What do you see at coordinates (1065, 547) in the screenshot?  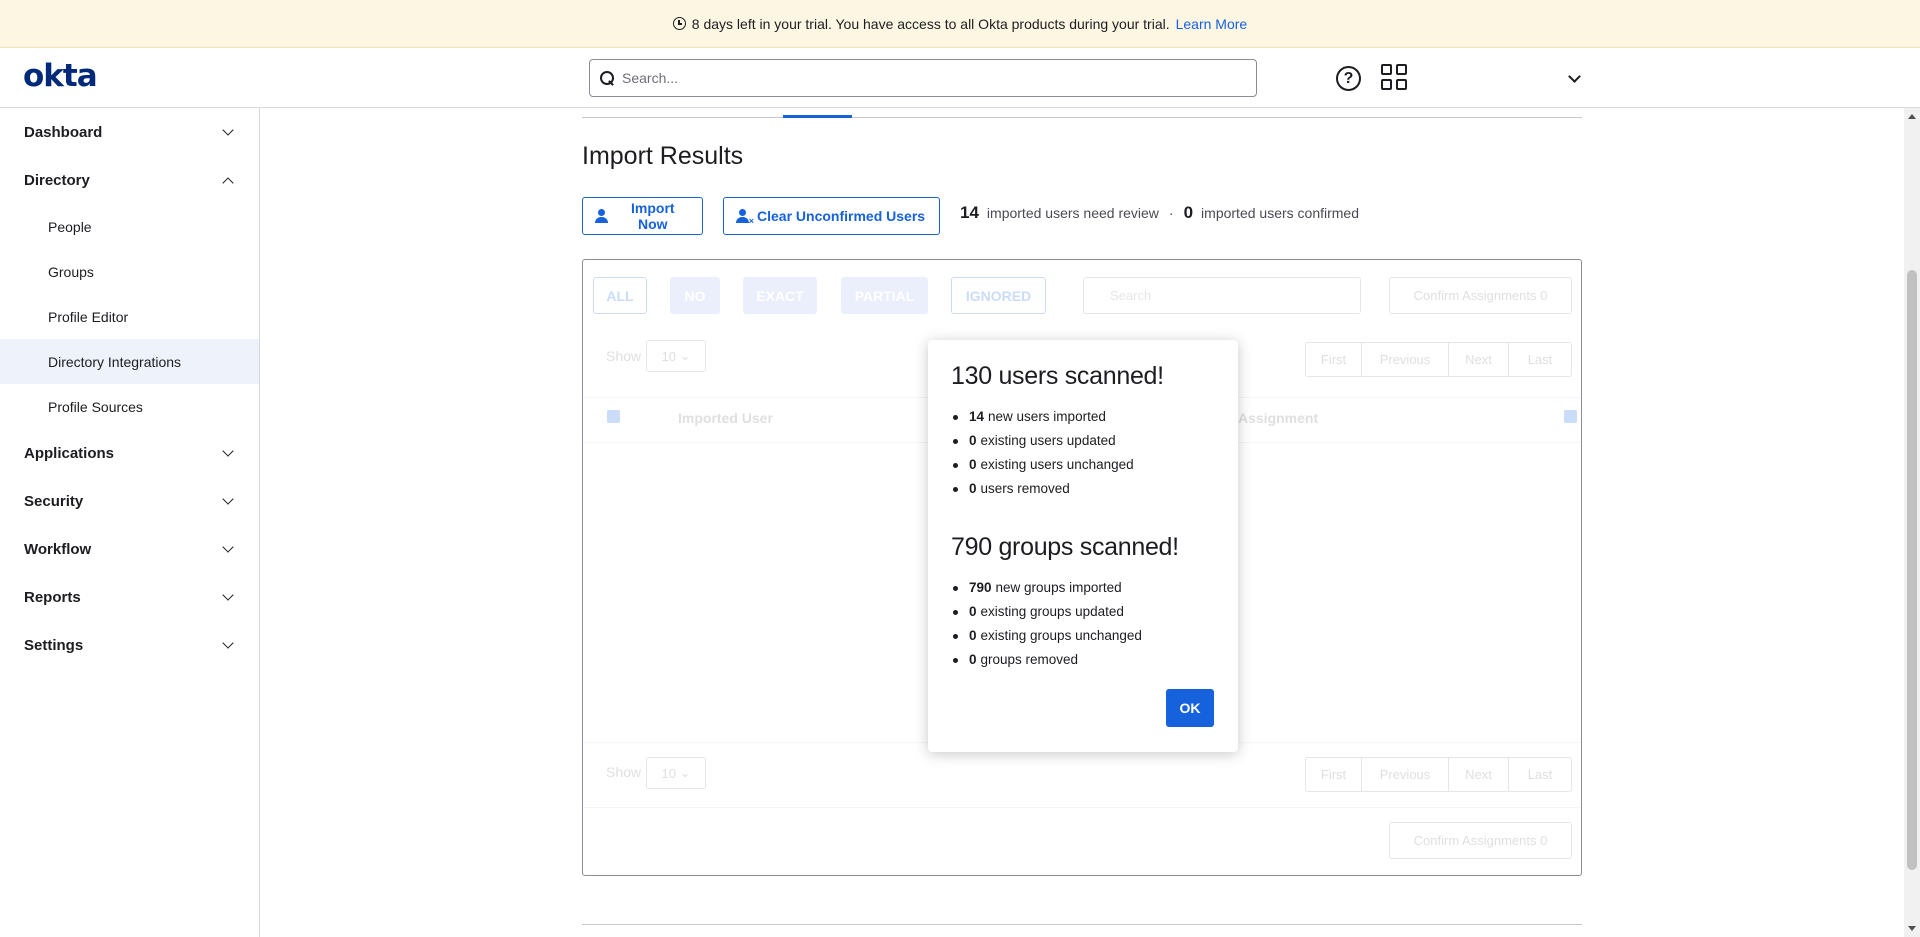 I see `groups-scanned-title: 790 groups scanned!` at bounding box center [1065, 547].